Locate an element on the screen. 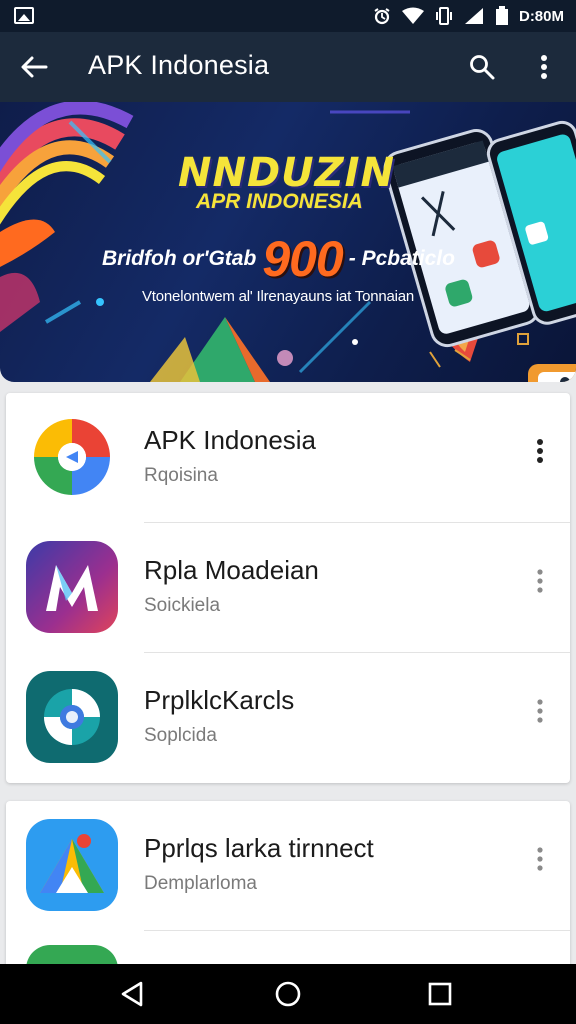  app-name: Rpla Moadeian is located at coordinates (231, 570).